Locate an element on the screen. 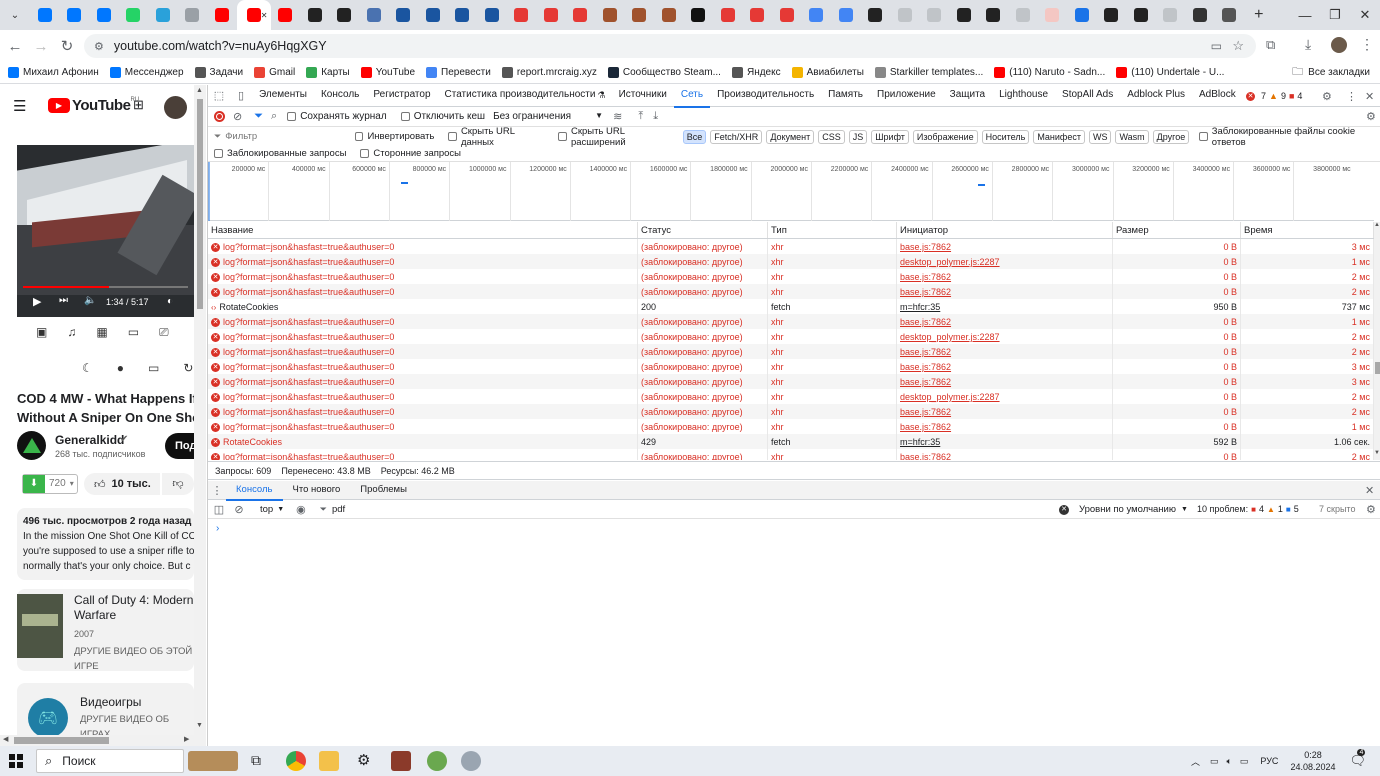 This screenshot has height=776, width=1380. close-window-icon: ✕ is located at coordinates (1365, 15).